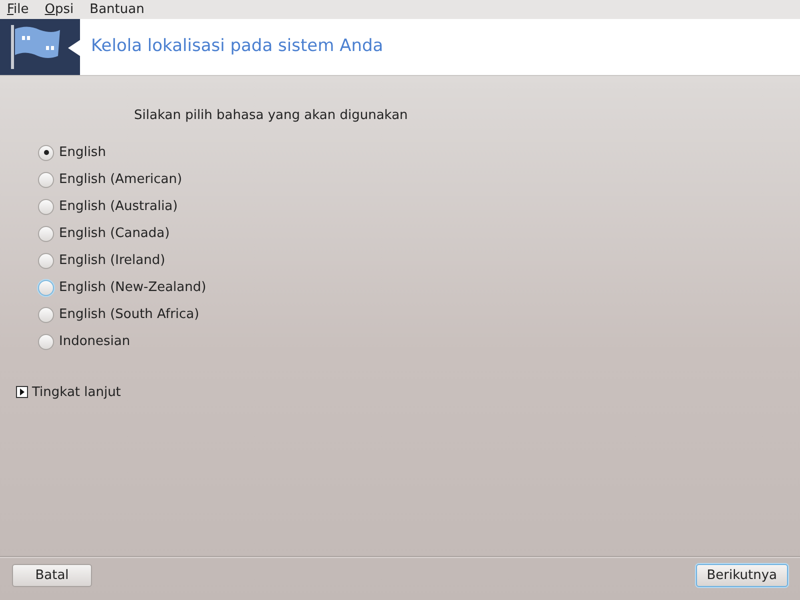 The image size is (800, 600). I want to click on language-label: Indonesian, so click(94, 342).